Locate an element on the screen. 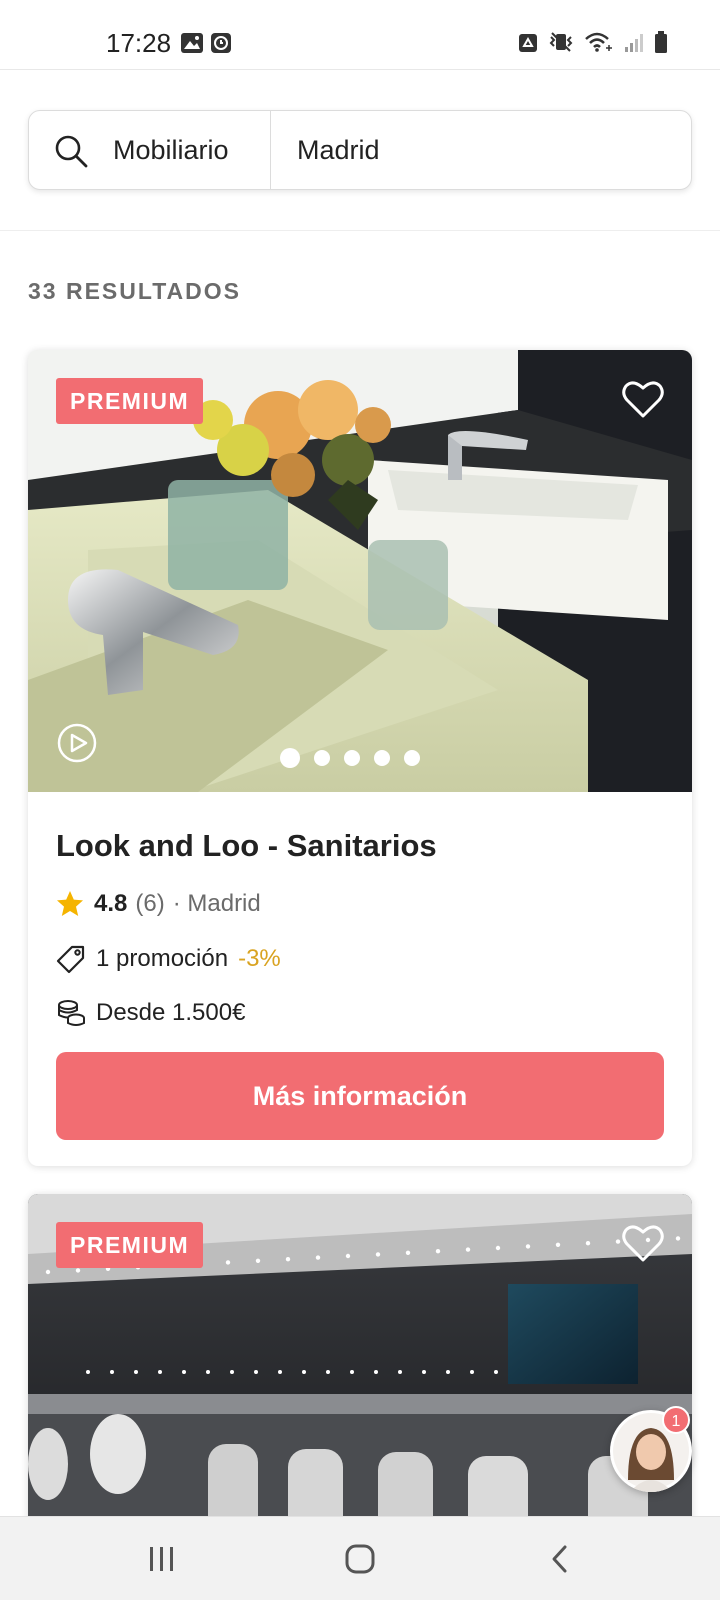 Image resolution: width=720 pixels, height=1600 pixels. more-info-button: Más información is located at coordinates (360, 1096).